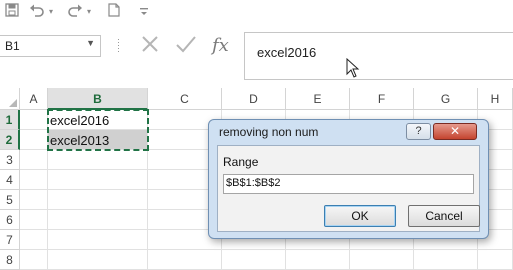 This screenshot has width=513, height=270. Describe the element at coordinates (150, 47) in the screenshot. I see `cancel-entry-icon` at that location.